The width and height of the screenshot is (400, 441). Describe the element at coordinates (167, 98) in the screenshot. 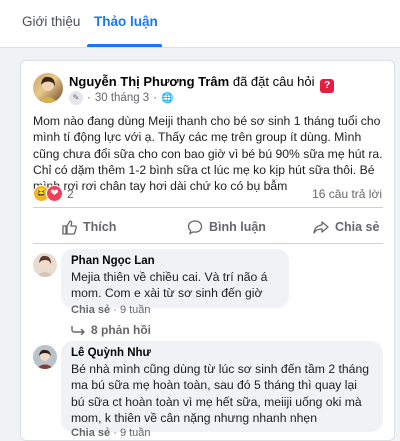

I see `globe-icon: 🌐` at that location.